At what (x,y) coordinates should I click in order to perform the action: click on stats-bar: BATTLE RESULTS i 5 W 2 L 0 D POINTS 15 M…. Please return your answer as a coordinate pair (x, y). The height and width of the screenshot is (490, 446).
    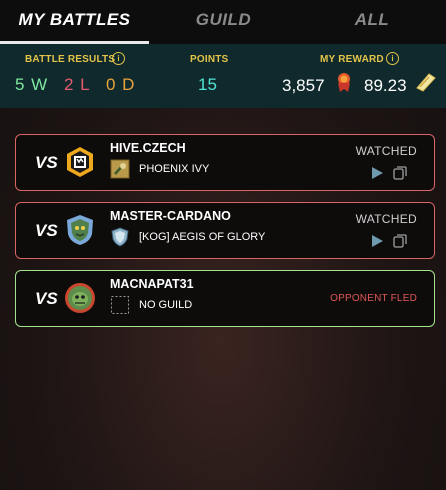
    Looking at the image, I should click on (223, 76).